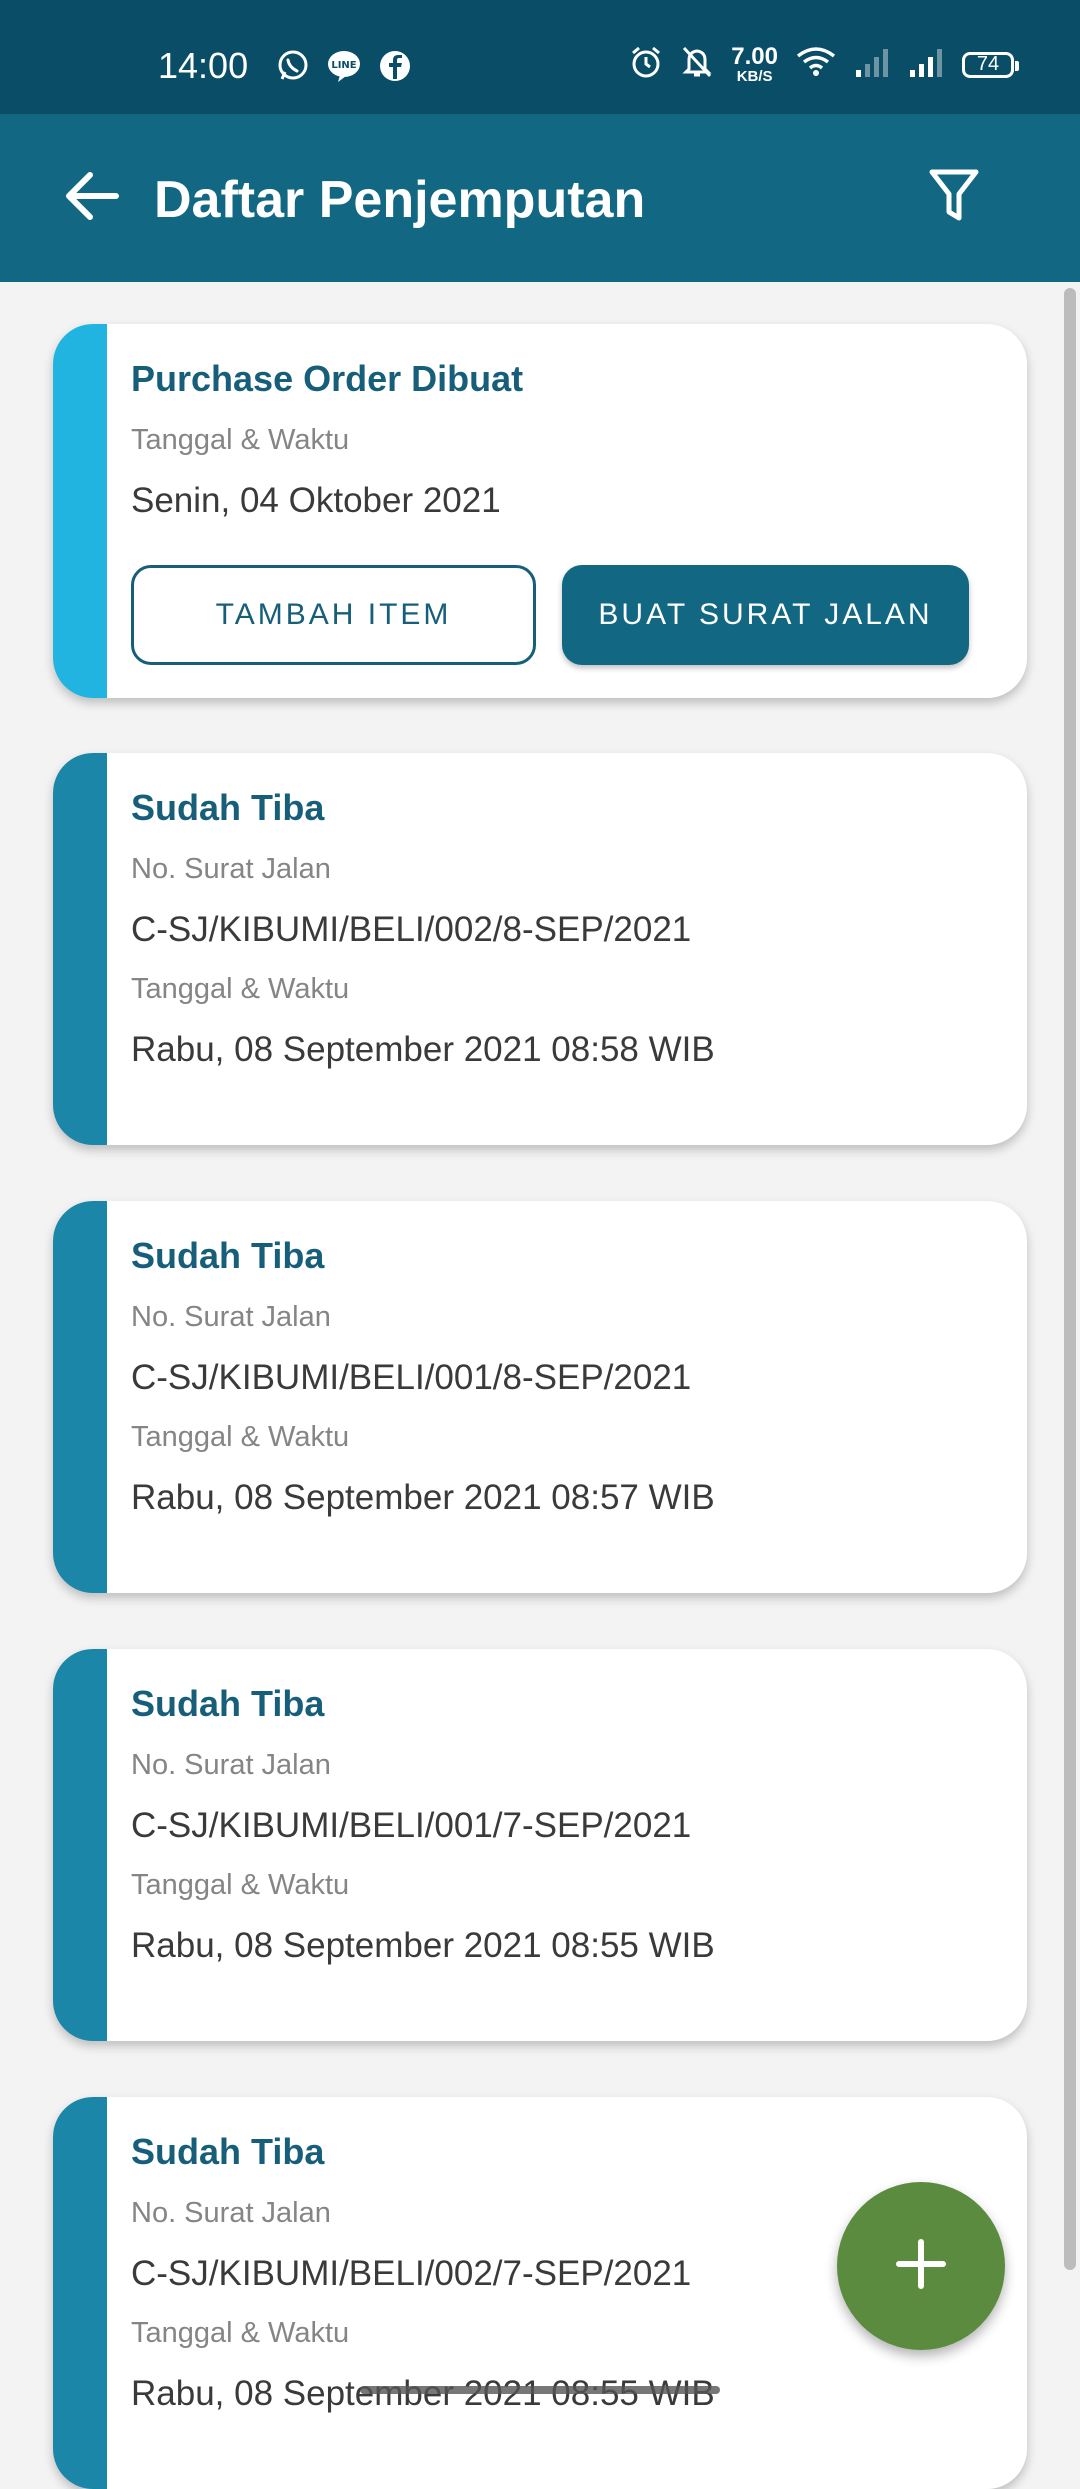 Image resolution: width=1080 pixels, height=2489 pixels. What do you see at coordinates (333, 615) in the screenshot?
I see `add-item-button: TAMBAH ITEM` at bounding box center [333, 615].